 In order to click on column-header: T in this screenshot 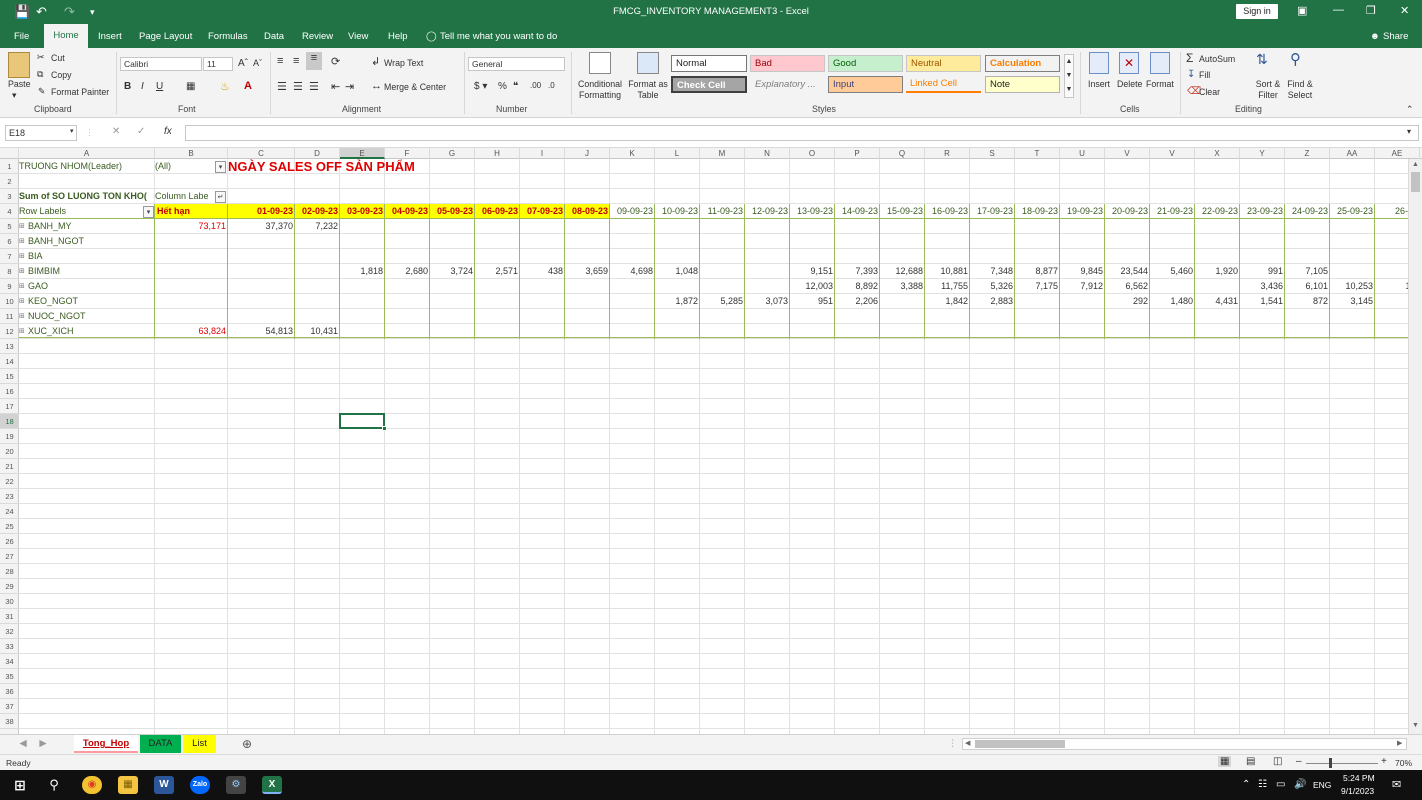, I will do `click(1037, 153)`.